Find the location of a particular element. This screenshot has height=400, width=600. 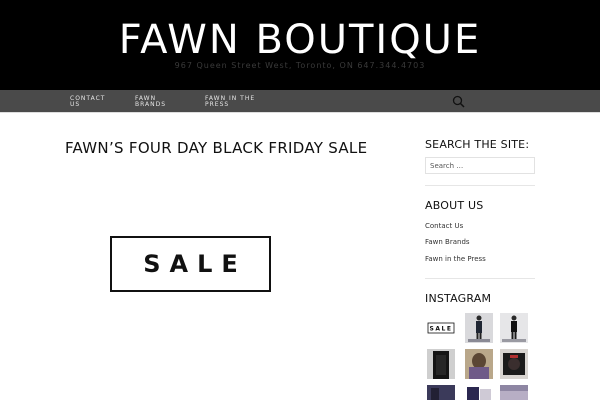

search-input is located at coordinates (480, 165).